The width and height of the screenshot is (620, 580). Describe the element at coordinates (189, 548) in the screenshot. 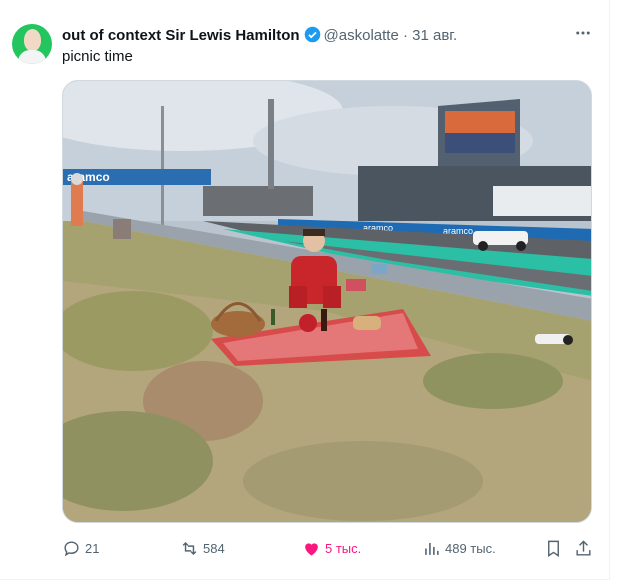

I see `repost-icon` at that location.